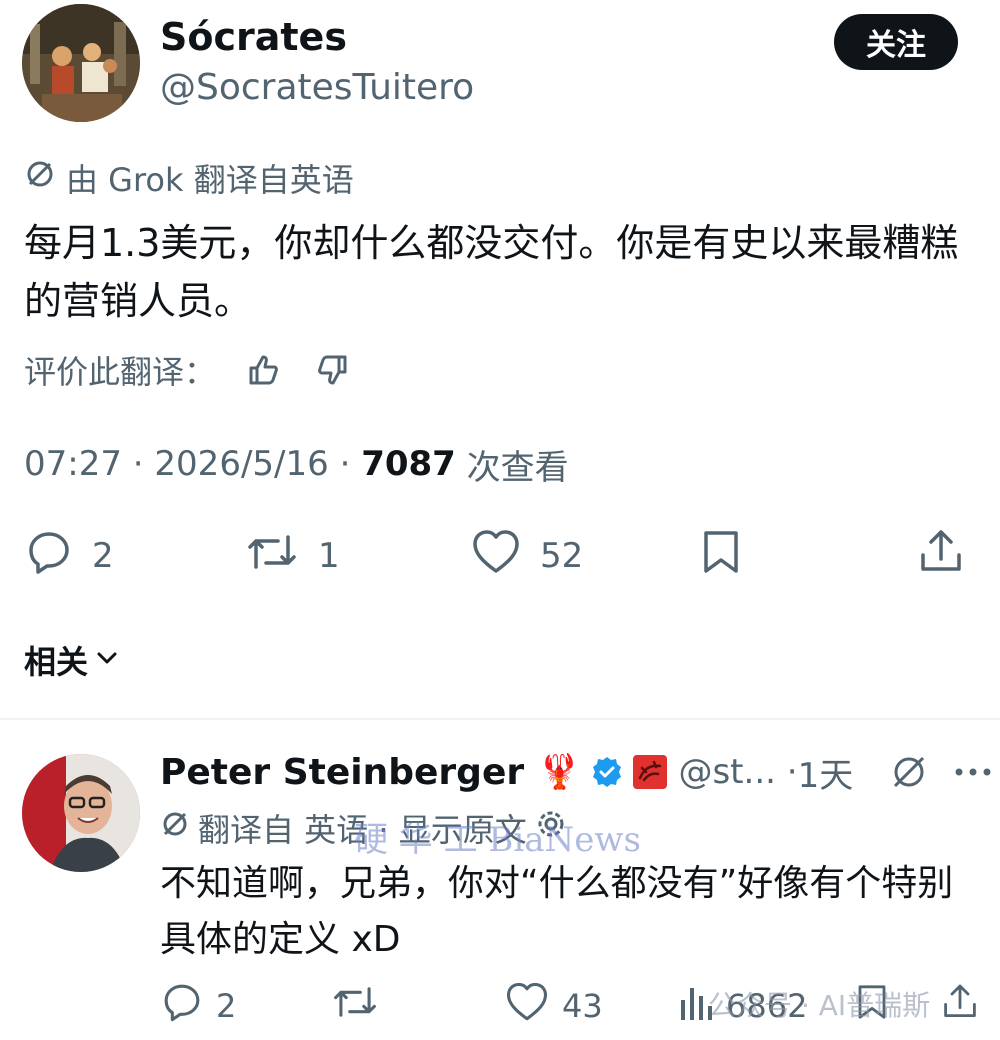 The image size is (1000, 1040). I want to click on avatar-painting-image, so click(81, 63).